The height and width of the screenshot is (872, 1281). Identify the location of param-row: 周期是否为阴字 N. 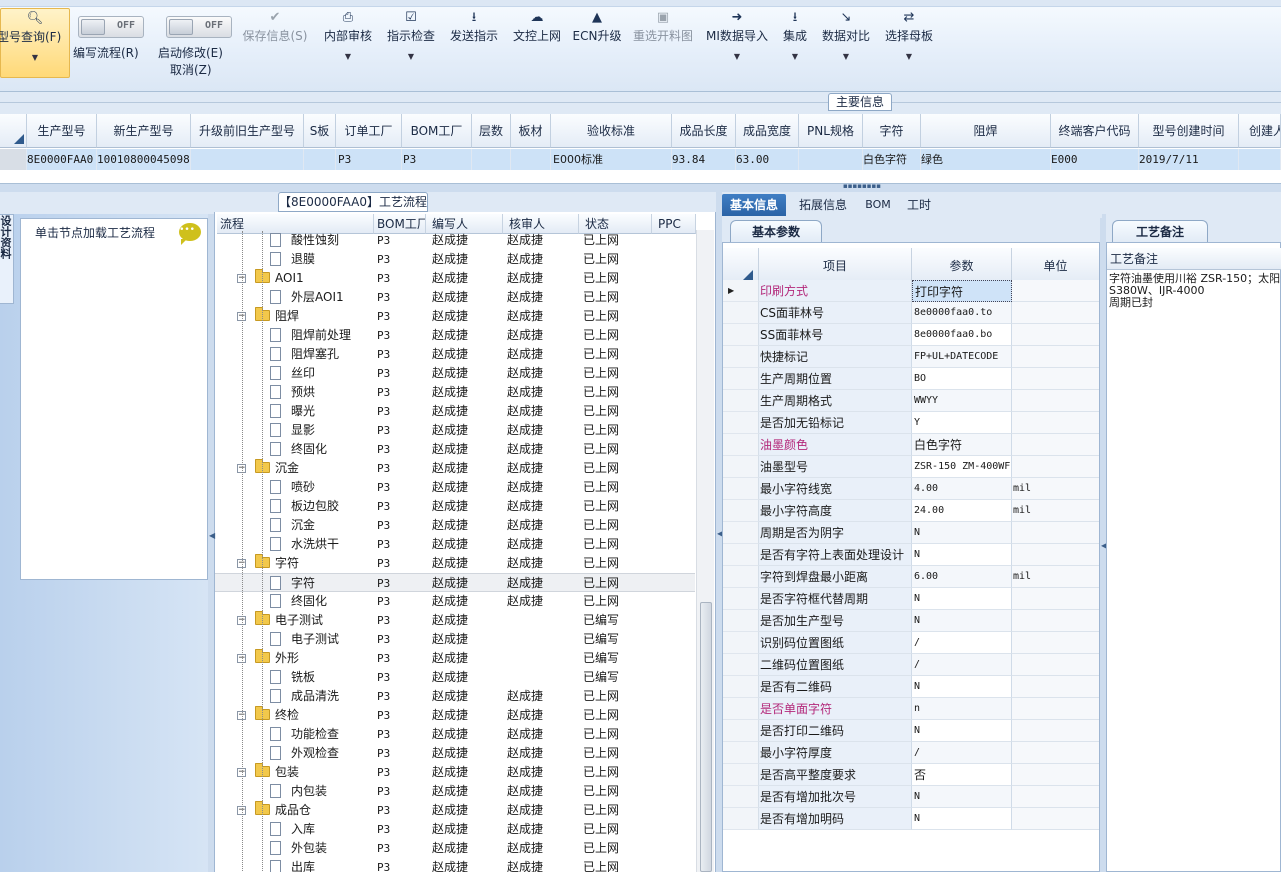
(911, 533).